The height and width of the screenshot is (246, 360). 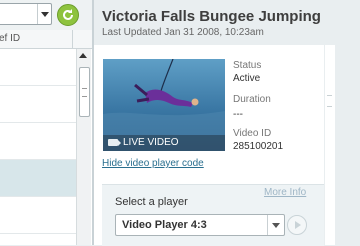 I want to click on list-item-selected, so click(x=38, y=178).